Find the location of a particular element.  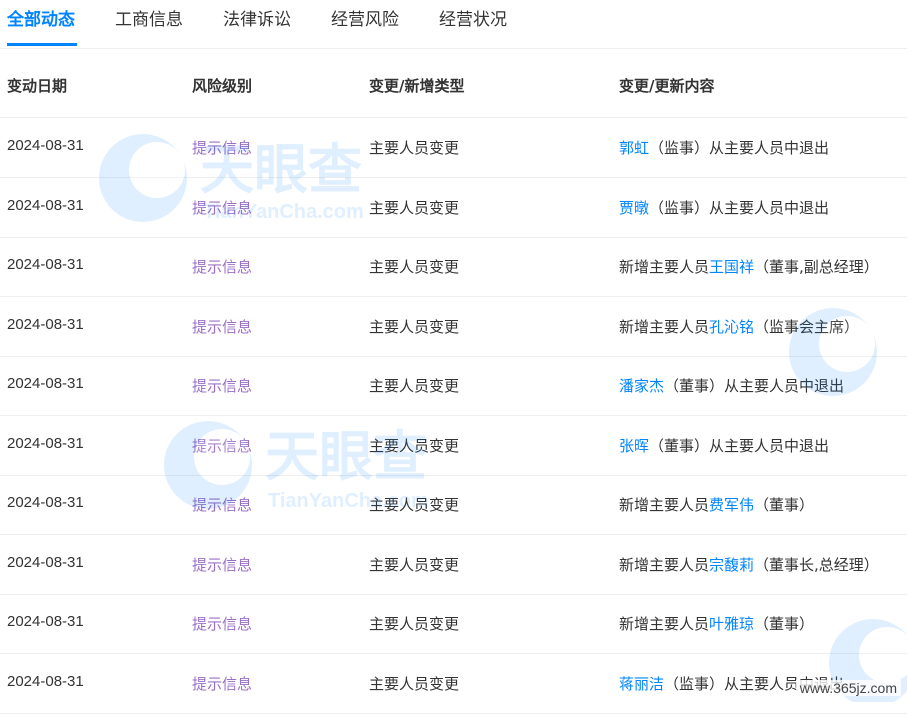

table-header: 变动日期 风险级别 变更/新增类型 变更/更新内容 is located at coordinates (453, 83).